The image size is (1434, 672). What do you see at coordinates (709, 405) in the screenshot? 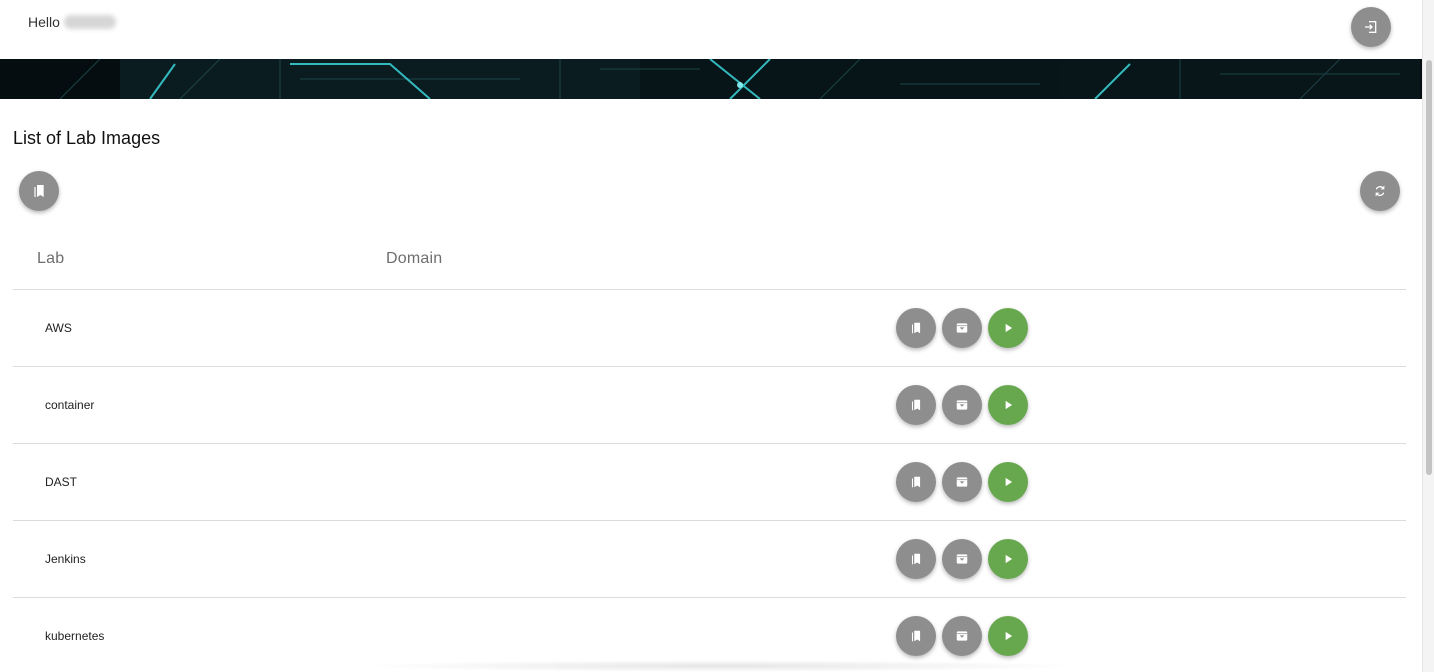
I see `table-row: container` at bounding box center [709, 405].